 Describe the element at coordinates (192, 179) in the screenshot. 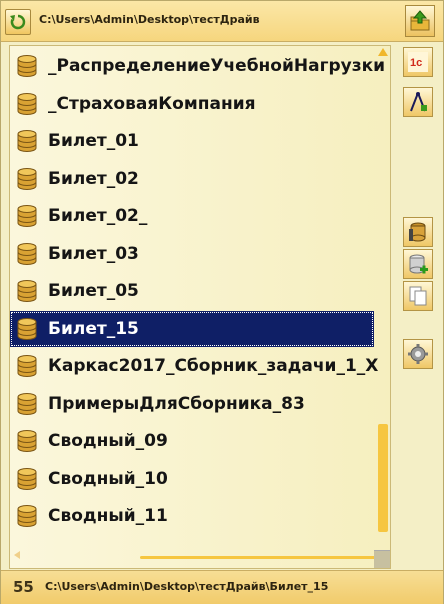

I see `list-item: Билет_02` at that location.